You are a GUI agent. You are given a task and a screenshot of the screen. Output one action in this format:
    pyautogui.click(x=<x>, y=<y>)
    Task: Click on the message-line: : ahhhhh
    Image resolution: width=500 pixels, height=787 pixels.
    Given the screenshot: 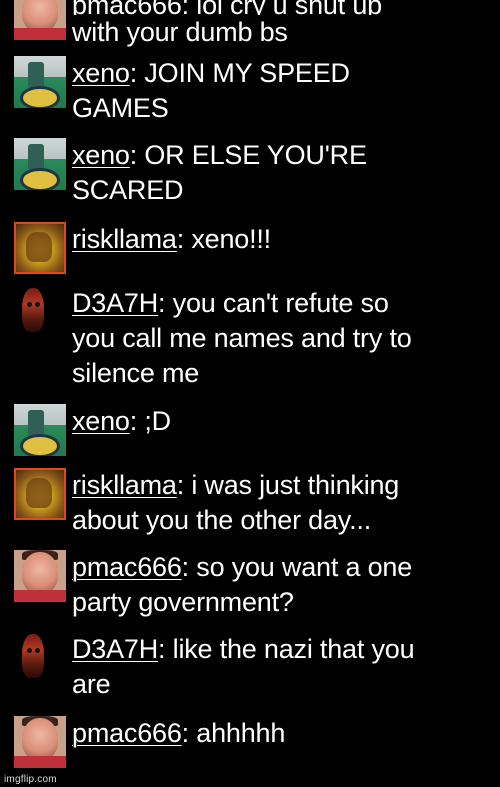 What is the action you would take?
    pyautogui.click(x=233, y=733)
    